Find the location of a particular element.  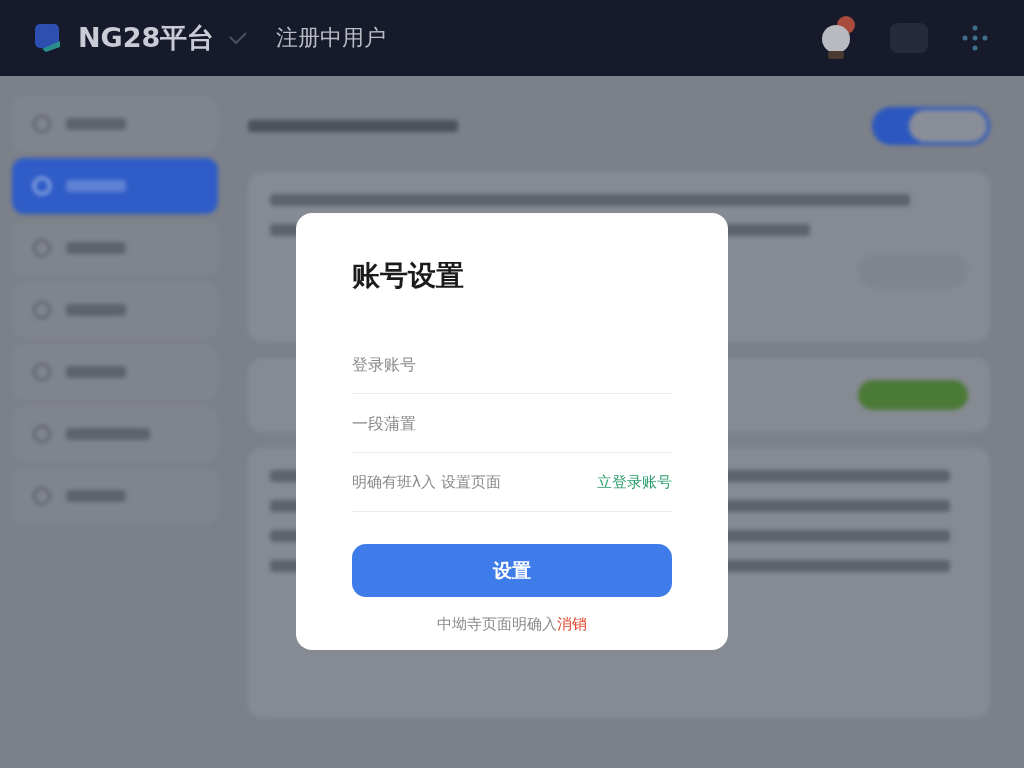

input-field: 一段蒲置 is located at coordinates (512, 423).